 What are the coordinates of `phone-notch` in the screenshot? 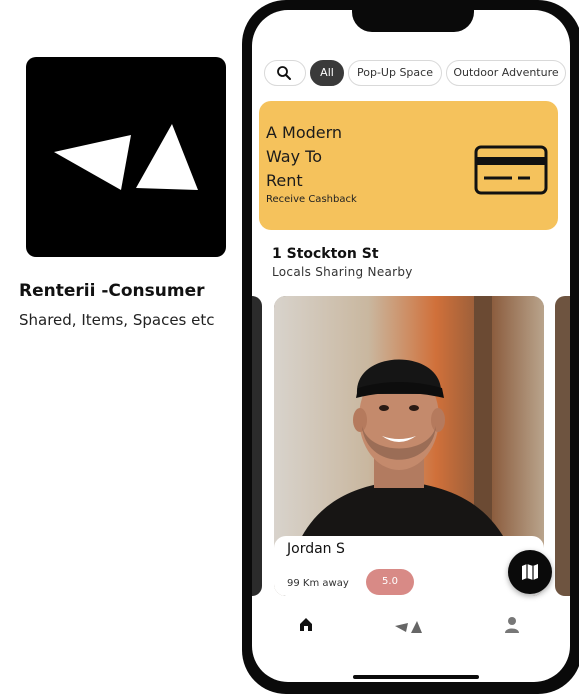 It's located at (413, 16).